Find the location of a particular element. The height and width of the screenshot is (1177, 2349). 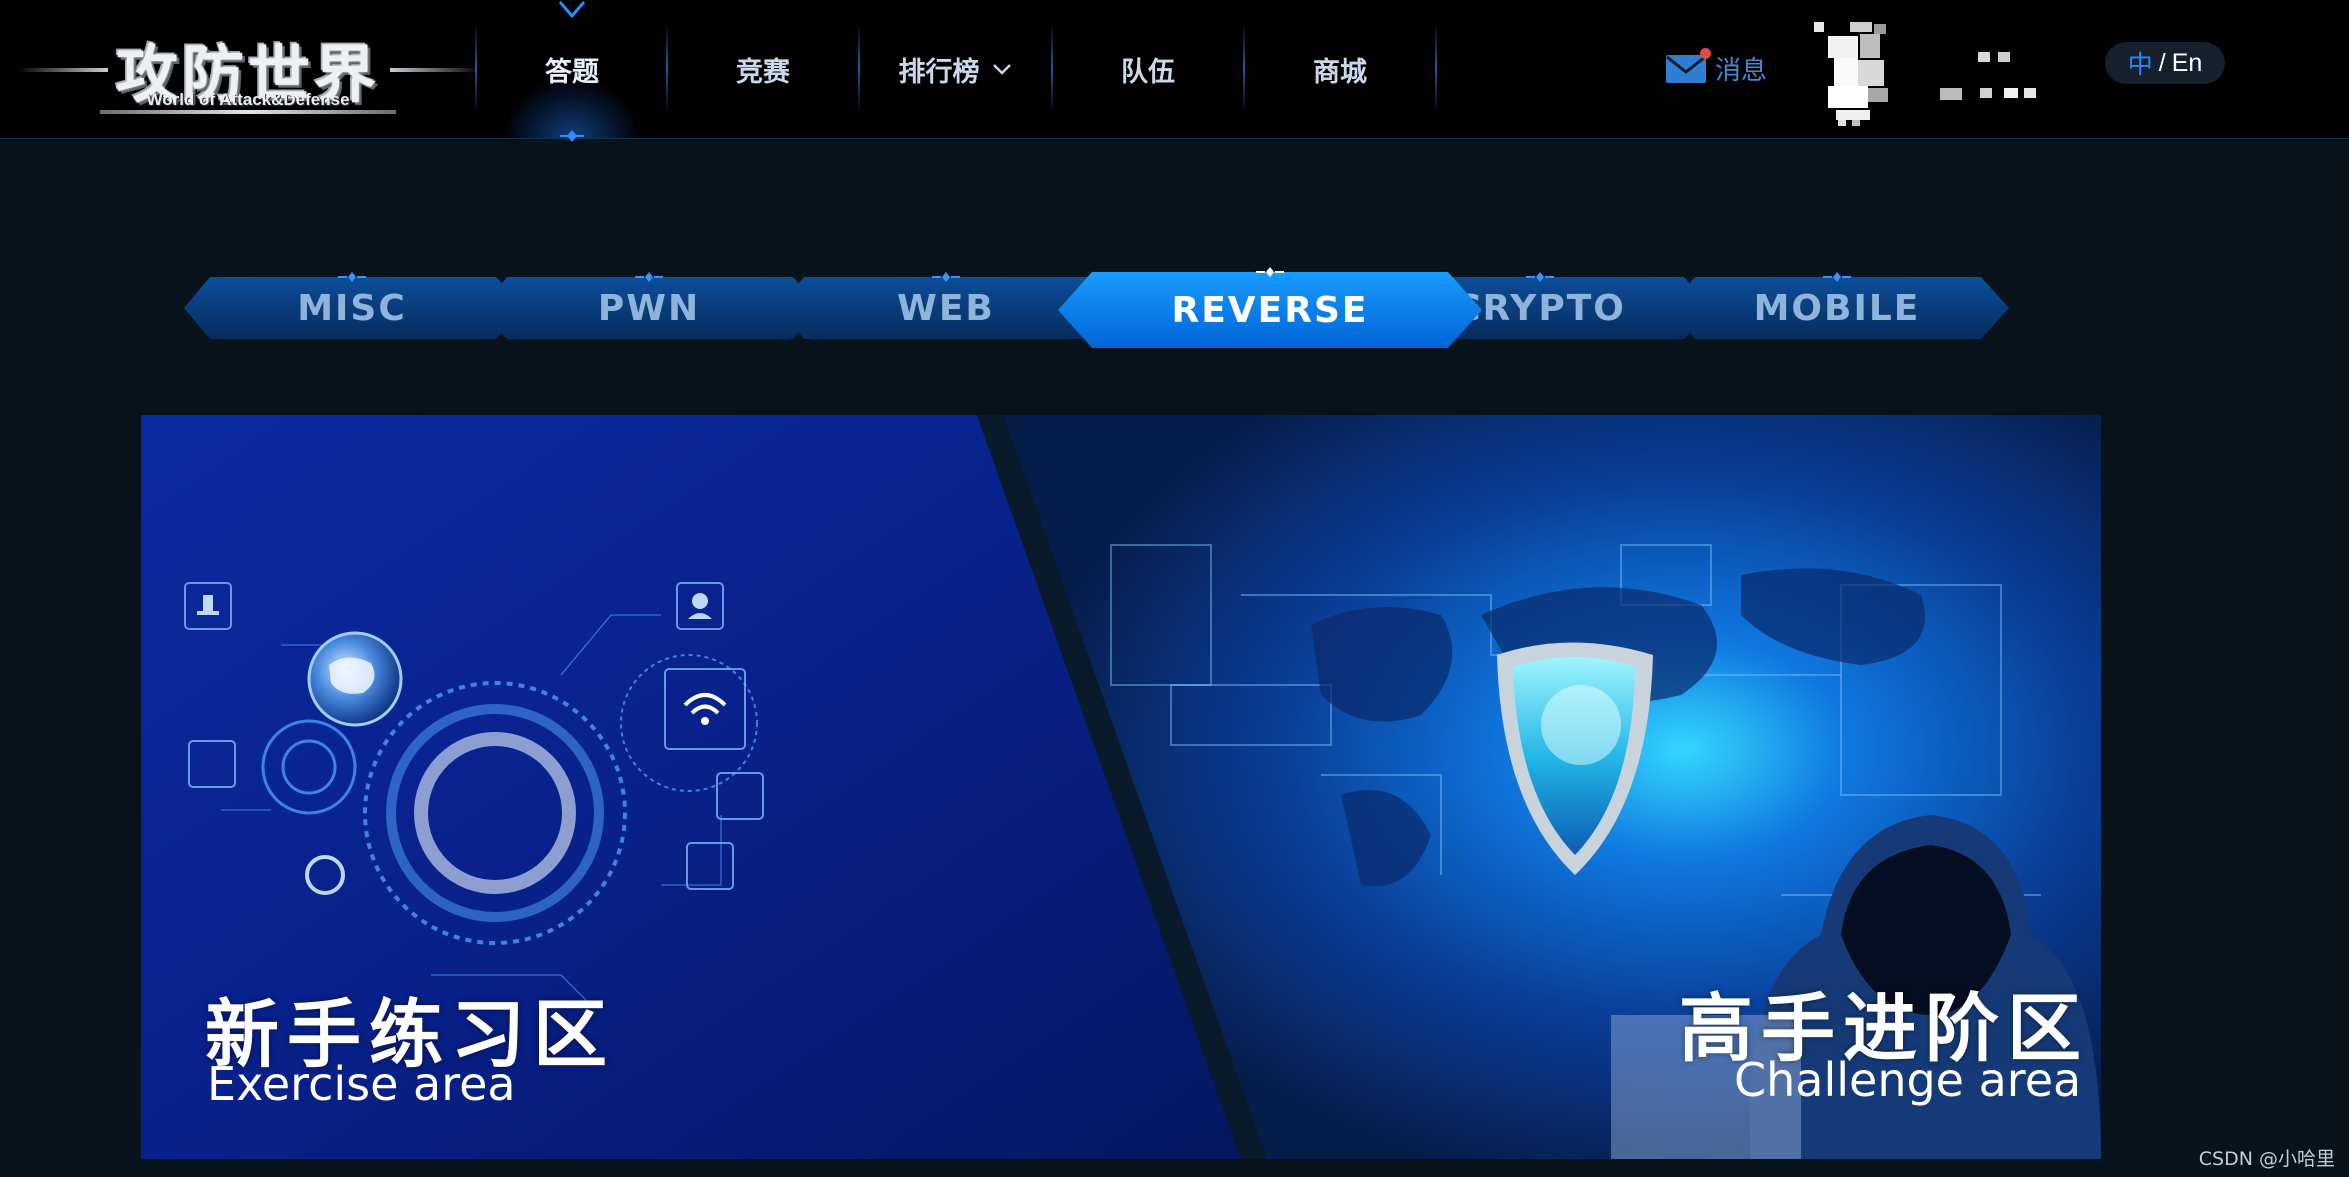

logo-subtitle: World of Attack&Defense is located at coordinates (248, 99).